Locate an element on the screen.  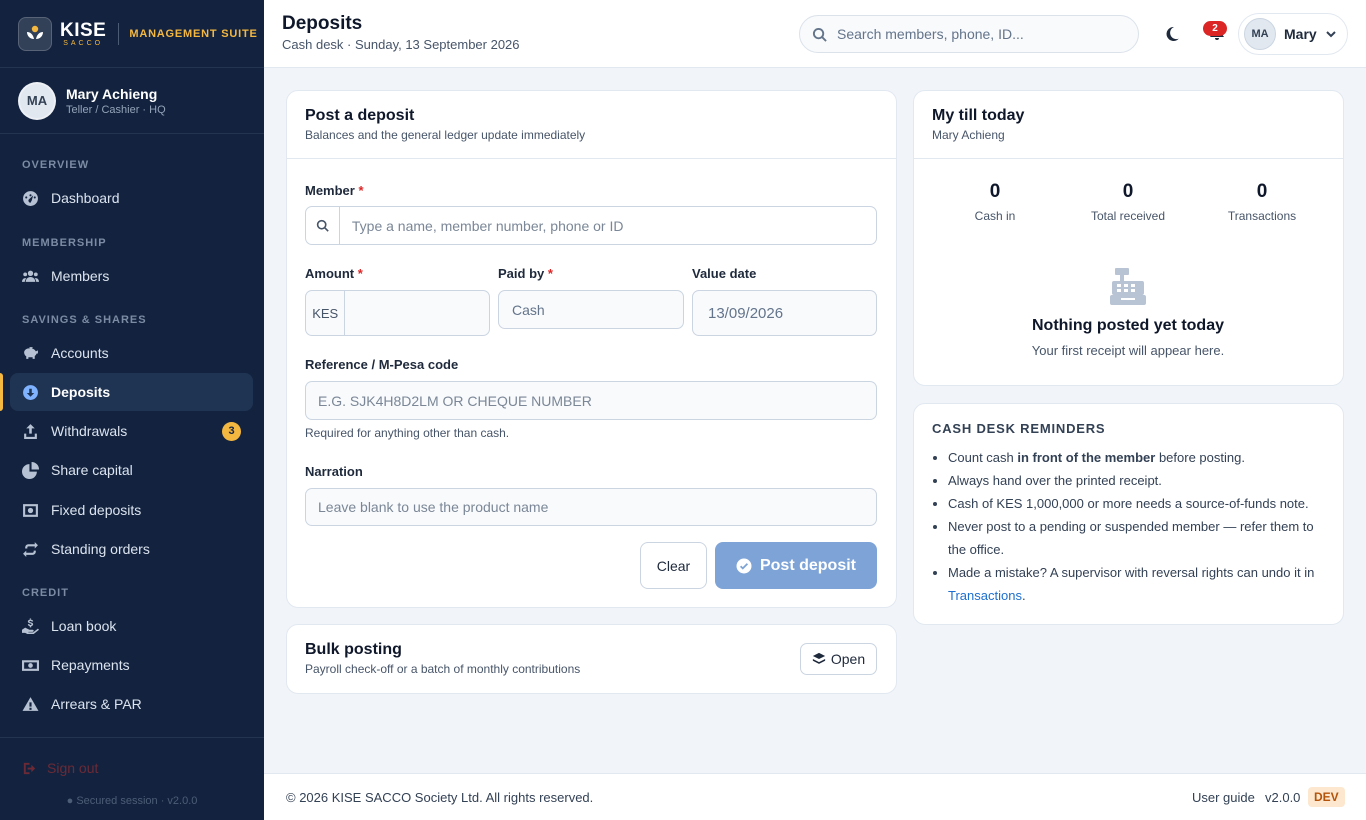
bulk-title: Bulk posting is located at coordinates (353, 649).